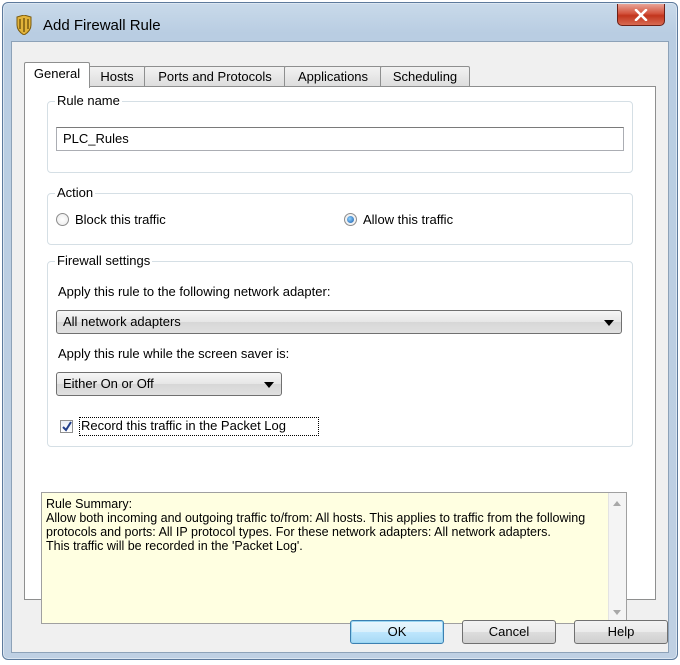  Describe the element at coordinates (617, 558) in the screenshot. I see `summary-scrollbar` at that location.